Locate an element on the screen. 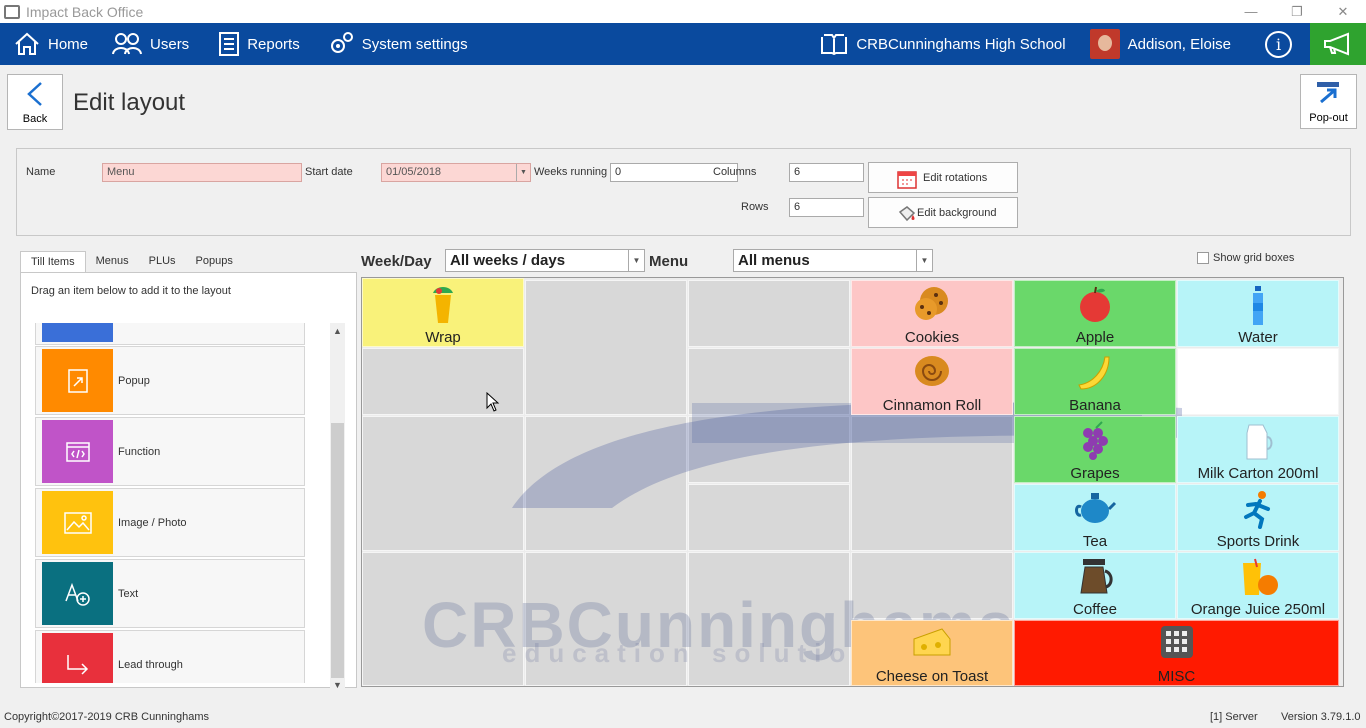 Image resolution: width=1366 pixels, height=728 pixels. reports-icon is located at coordinates (229, 44).